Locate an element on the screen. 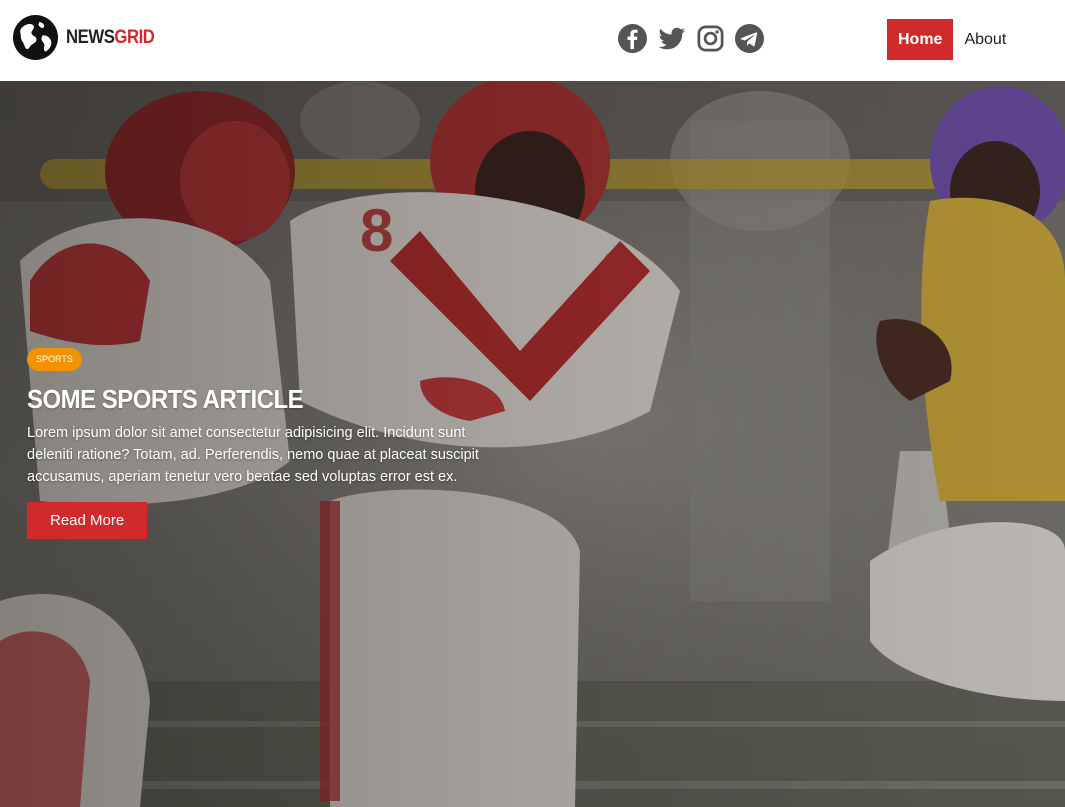 This screenshot has height=807, width=1065. nav-item-home: Home is located at coordinates (920, 39).